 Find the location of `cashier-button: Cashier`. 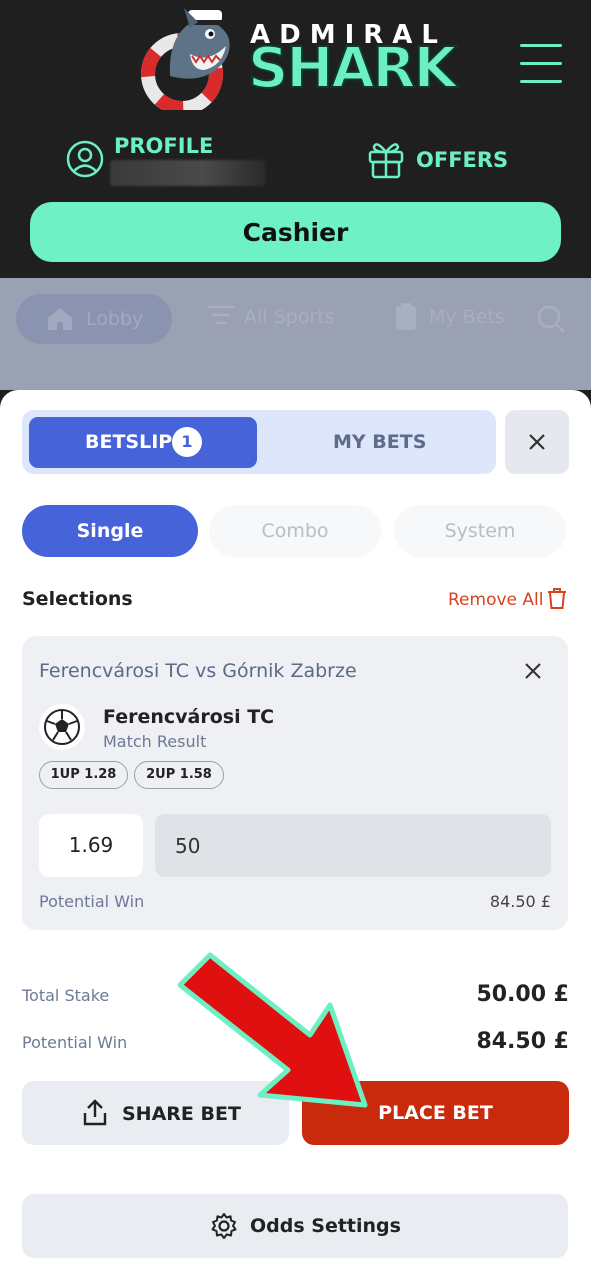

cashier-button: Cashier is located at coordinates (295, 232).